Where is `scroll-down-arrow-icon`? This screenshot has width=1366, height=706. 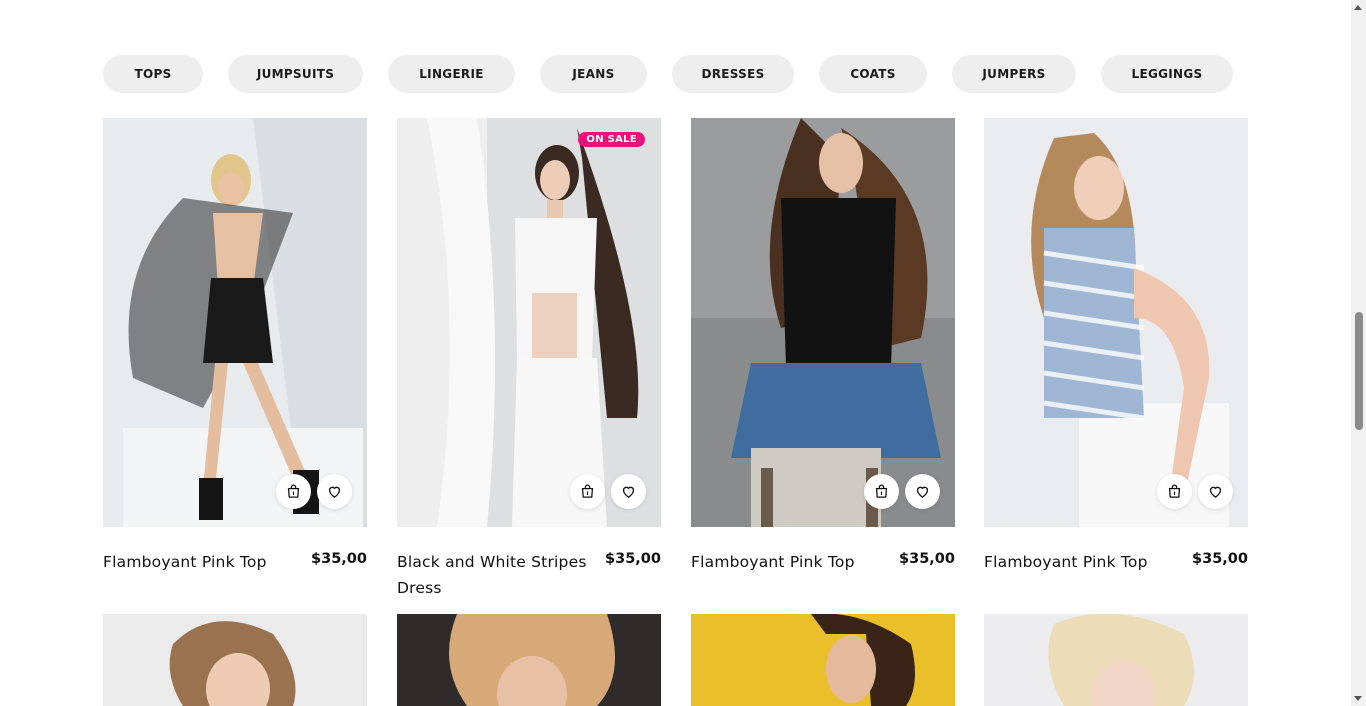 scroll-down-arrow-icon is located at coordinates (1358, 698).